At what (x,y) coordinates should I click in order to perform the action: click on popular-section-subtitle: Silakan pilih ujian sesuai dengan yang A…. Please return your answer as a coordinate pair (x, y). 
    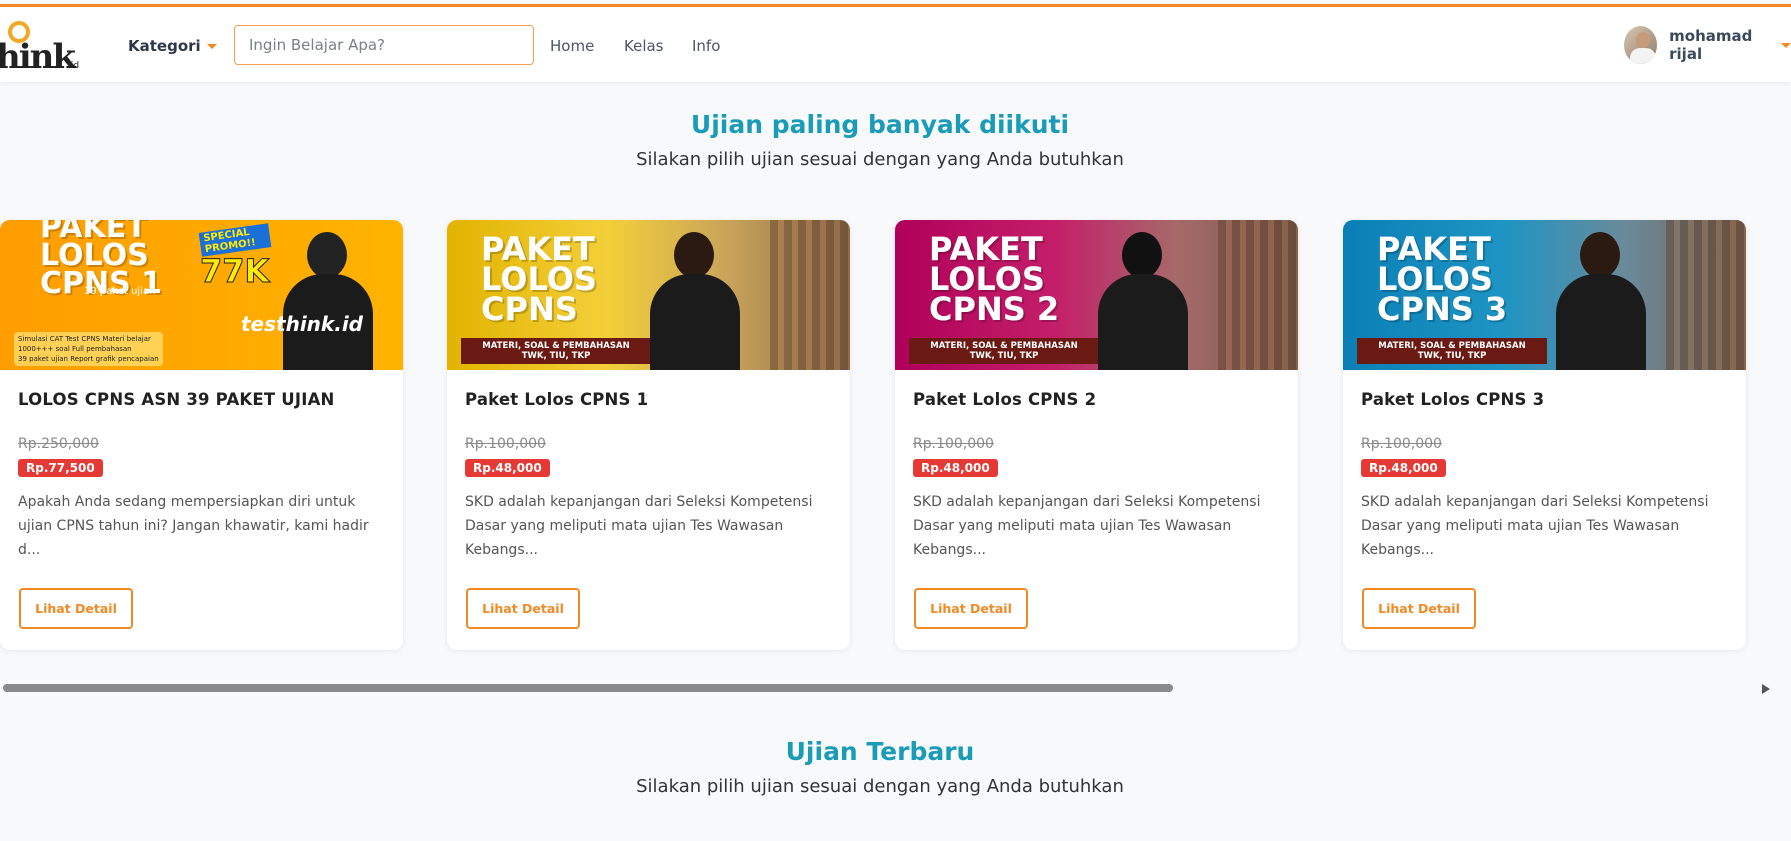
    Looking at the image, I should click on (880, 159).